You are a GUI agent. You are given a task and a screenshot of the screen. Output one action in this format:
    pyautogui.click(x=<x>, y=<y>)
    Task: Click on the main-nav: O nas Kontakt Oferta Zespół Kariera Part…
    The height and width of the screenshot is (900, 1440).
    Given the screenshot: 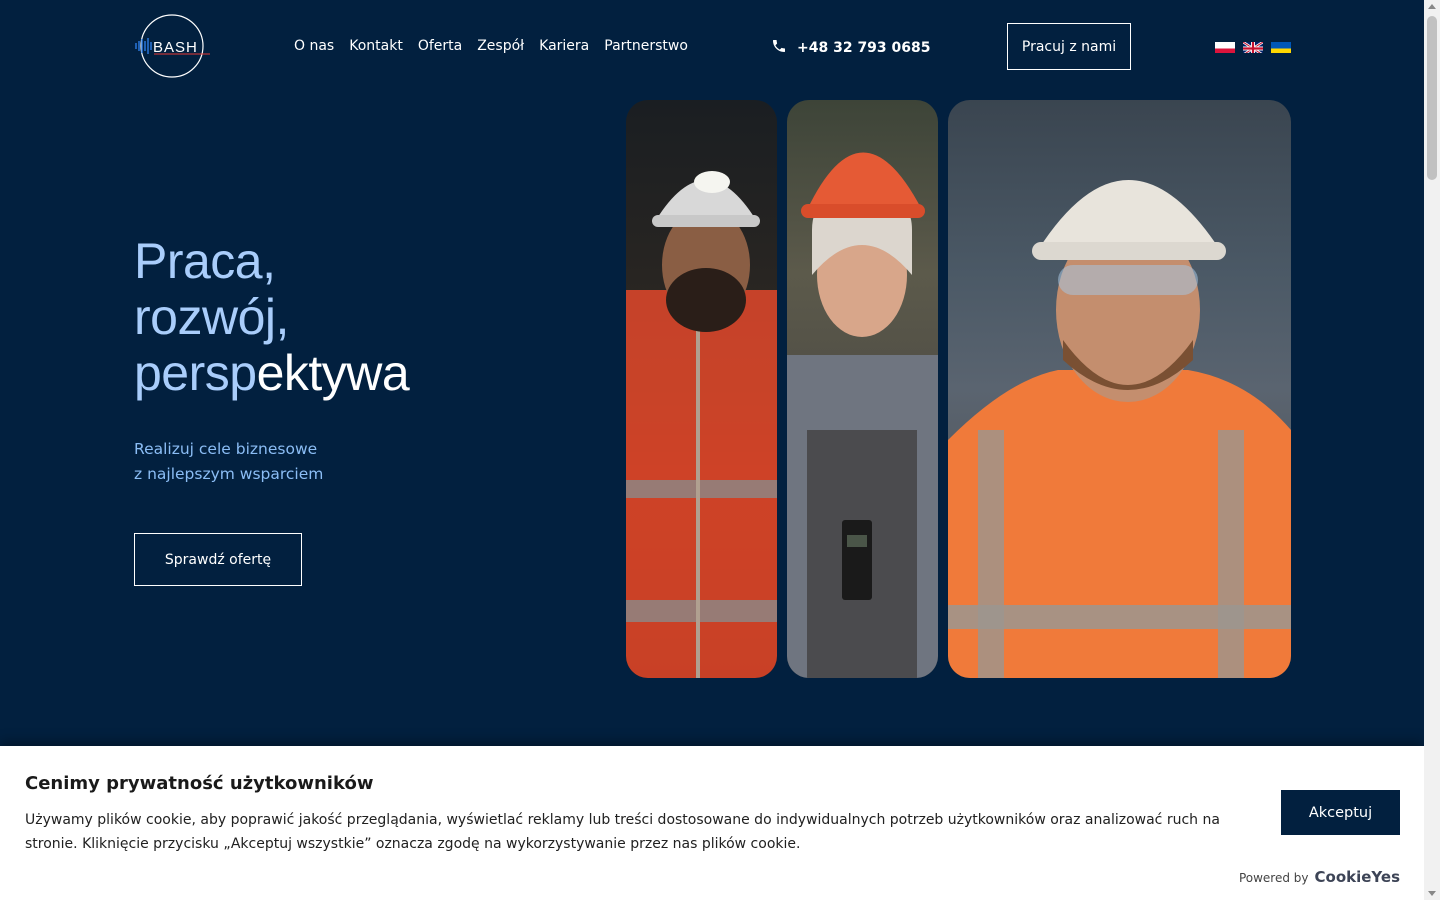 What is the action you would take?
    pyautogui.click(x=491, y=46)
    